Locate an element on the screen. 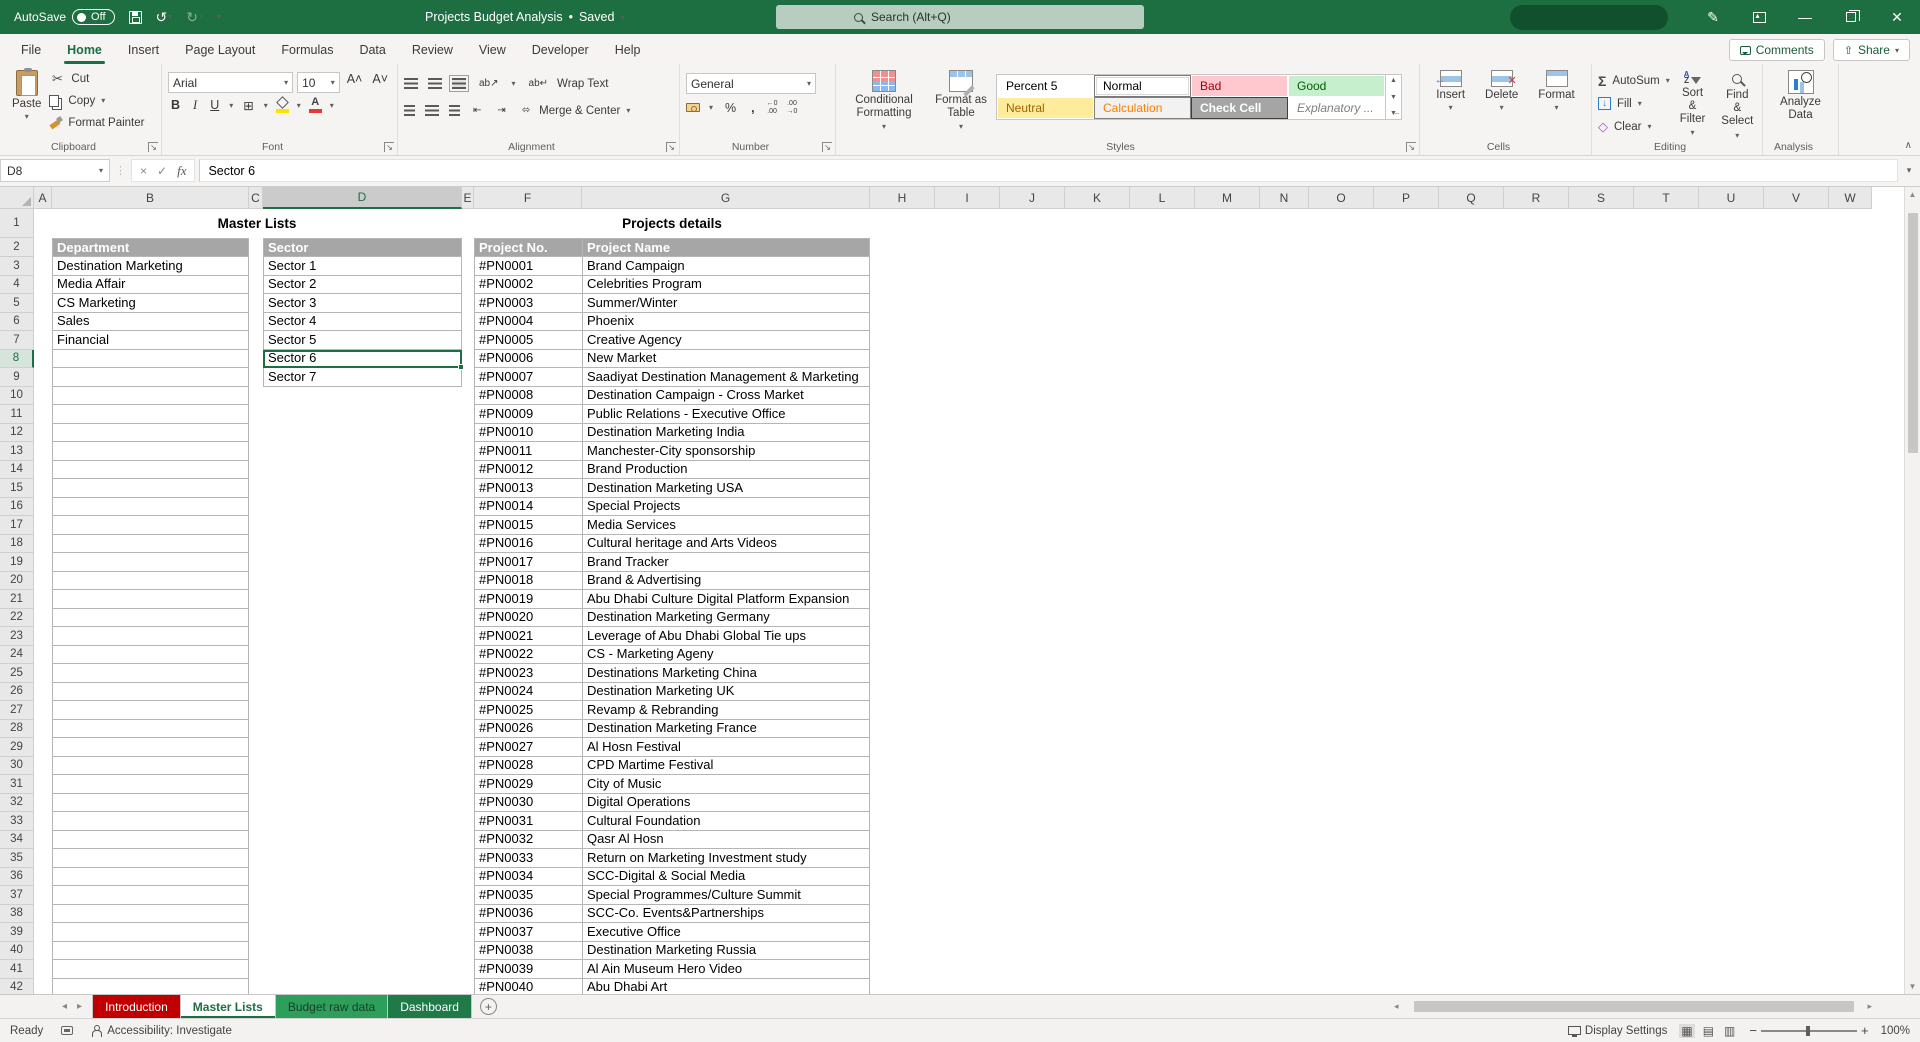 The height and width of the screenshot is (1042, 1920). cell-A3 is located at coordinates (43, 266).